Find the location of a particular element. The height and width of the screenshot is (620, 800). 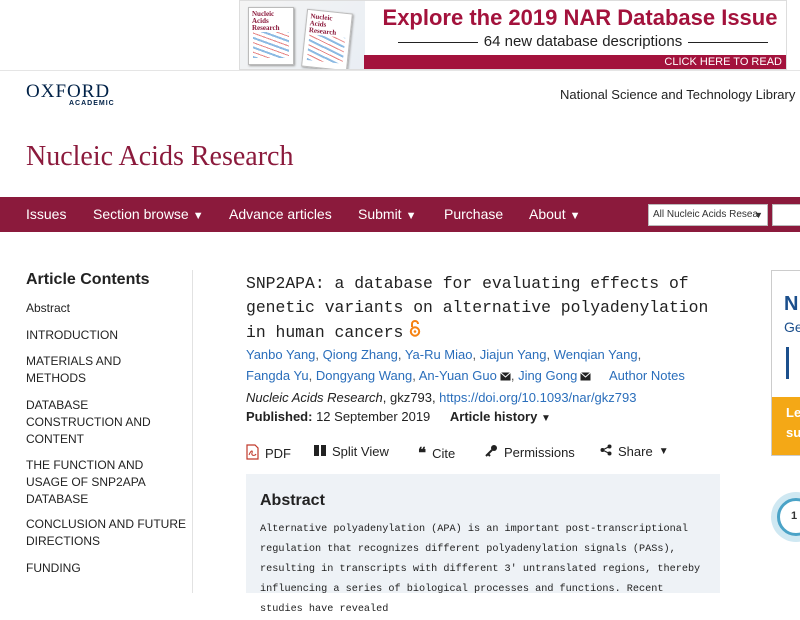

altmetric-badge: 1 is located at coordinates (785, 517).